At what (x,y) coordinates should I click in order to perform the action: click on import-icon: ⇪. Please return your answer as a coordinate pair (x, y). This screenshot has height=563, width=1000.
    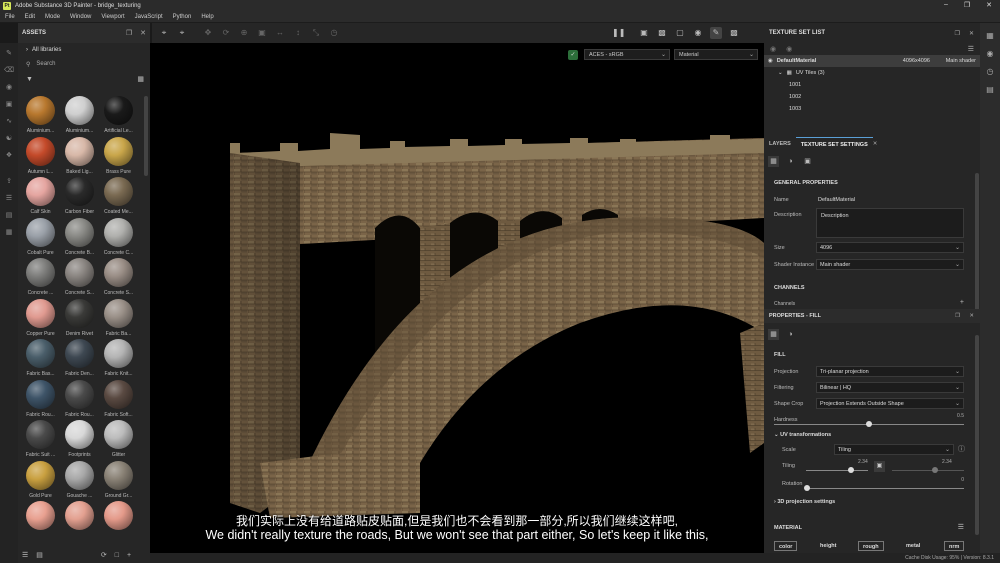
    Looking at the image, I should click on (9, 182).